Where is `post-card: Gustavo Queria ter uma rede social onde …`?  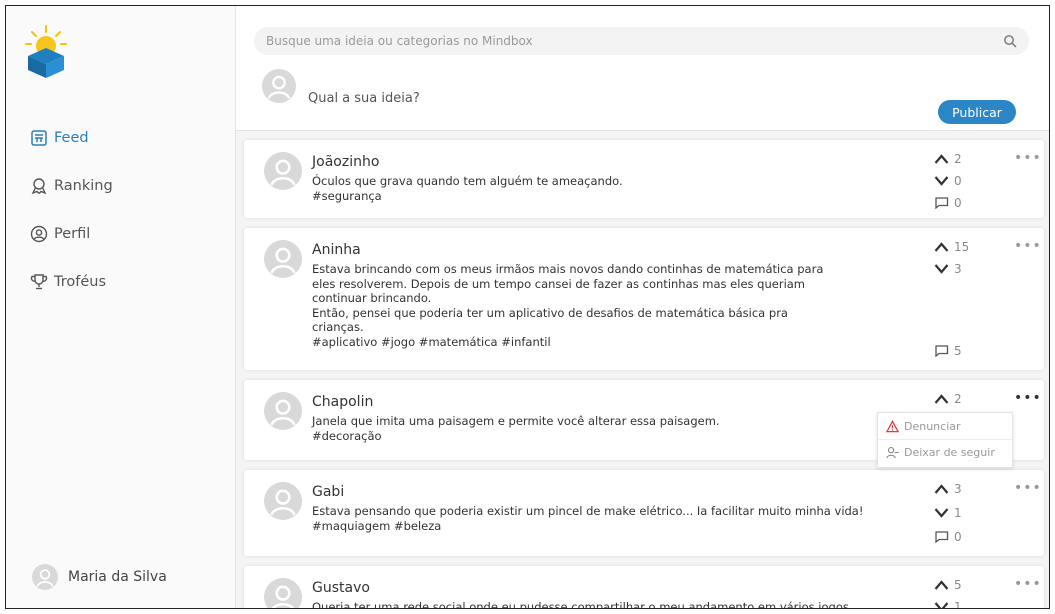
post-card: Gustavo Queria ter uma rede social onde … is located at coordinates (644, 587).